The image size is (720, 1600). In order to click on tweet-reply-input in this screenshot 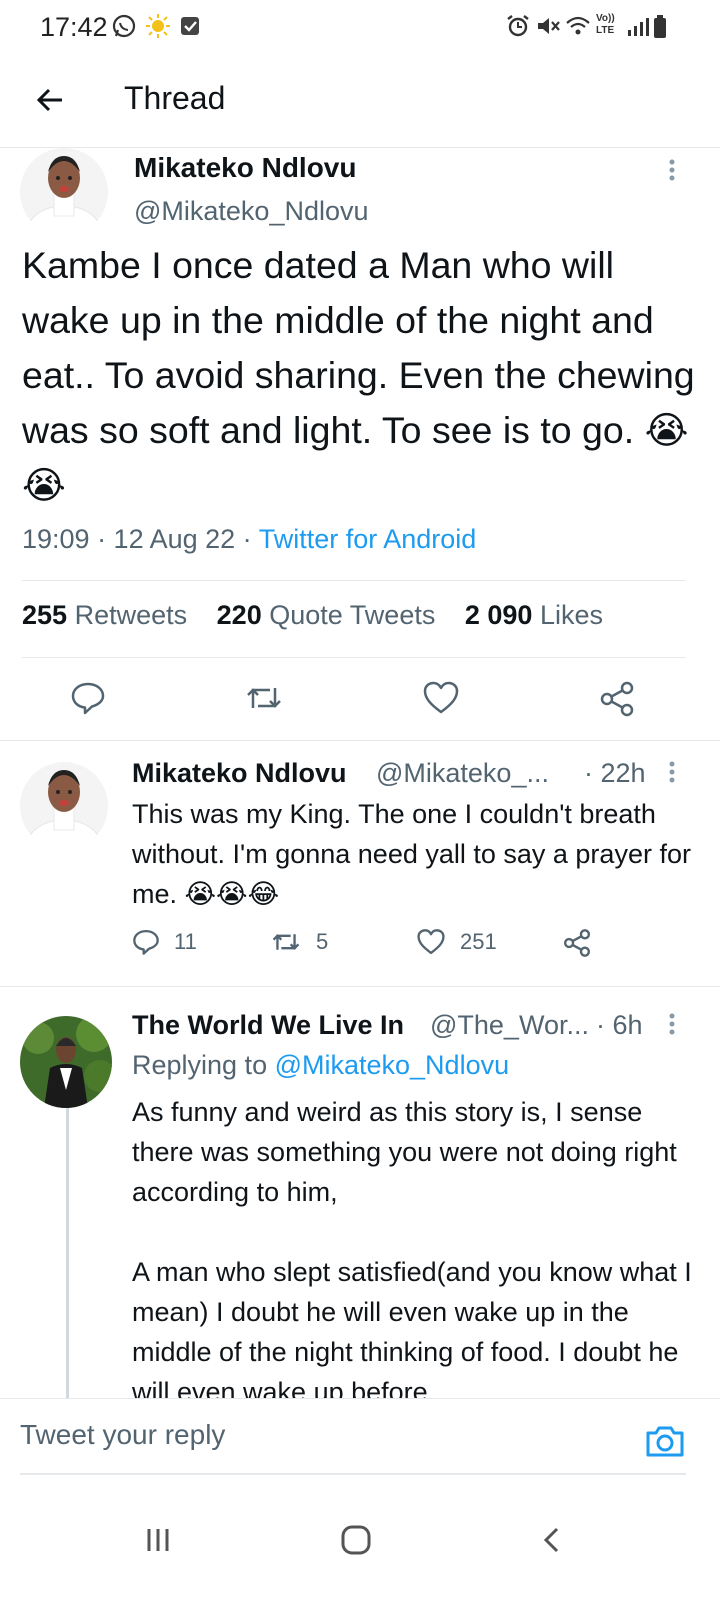, I will do `click(300, 1435)`.